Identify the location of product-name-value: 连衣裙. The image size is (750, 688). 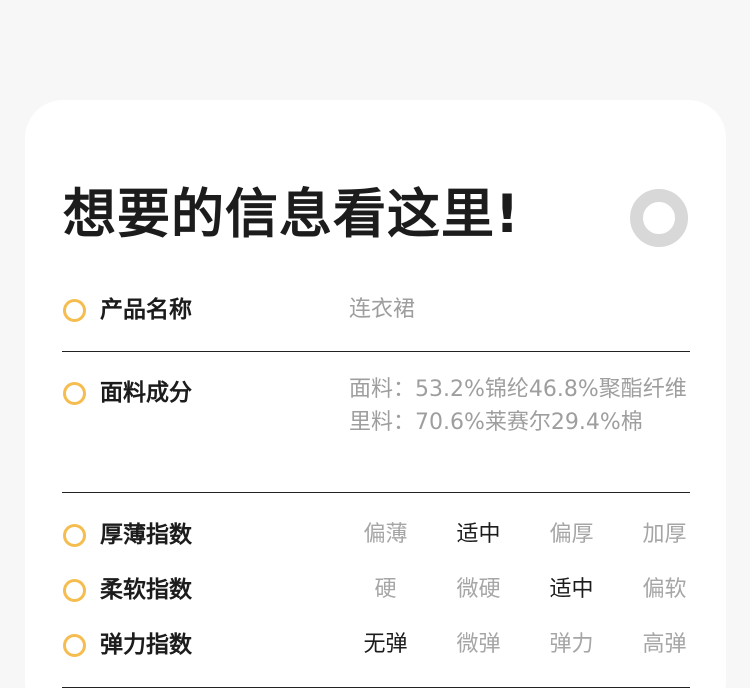
(382, 309).